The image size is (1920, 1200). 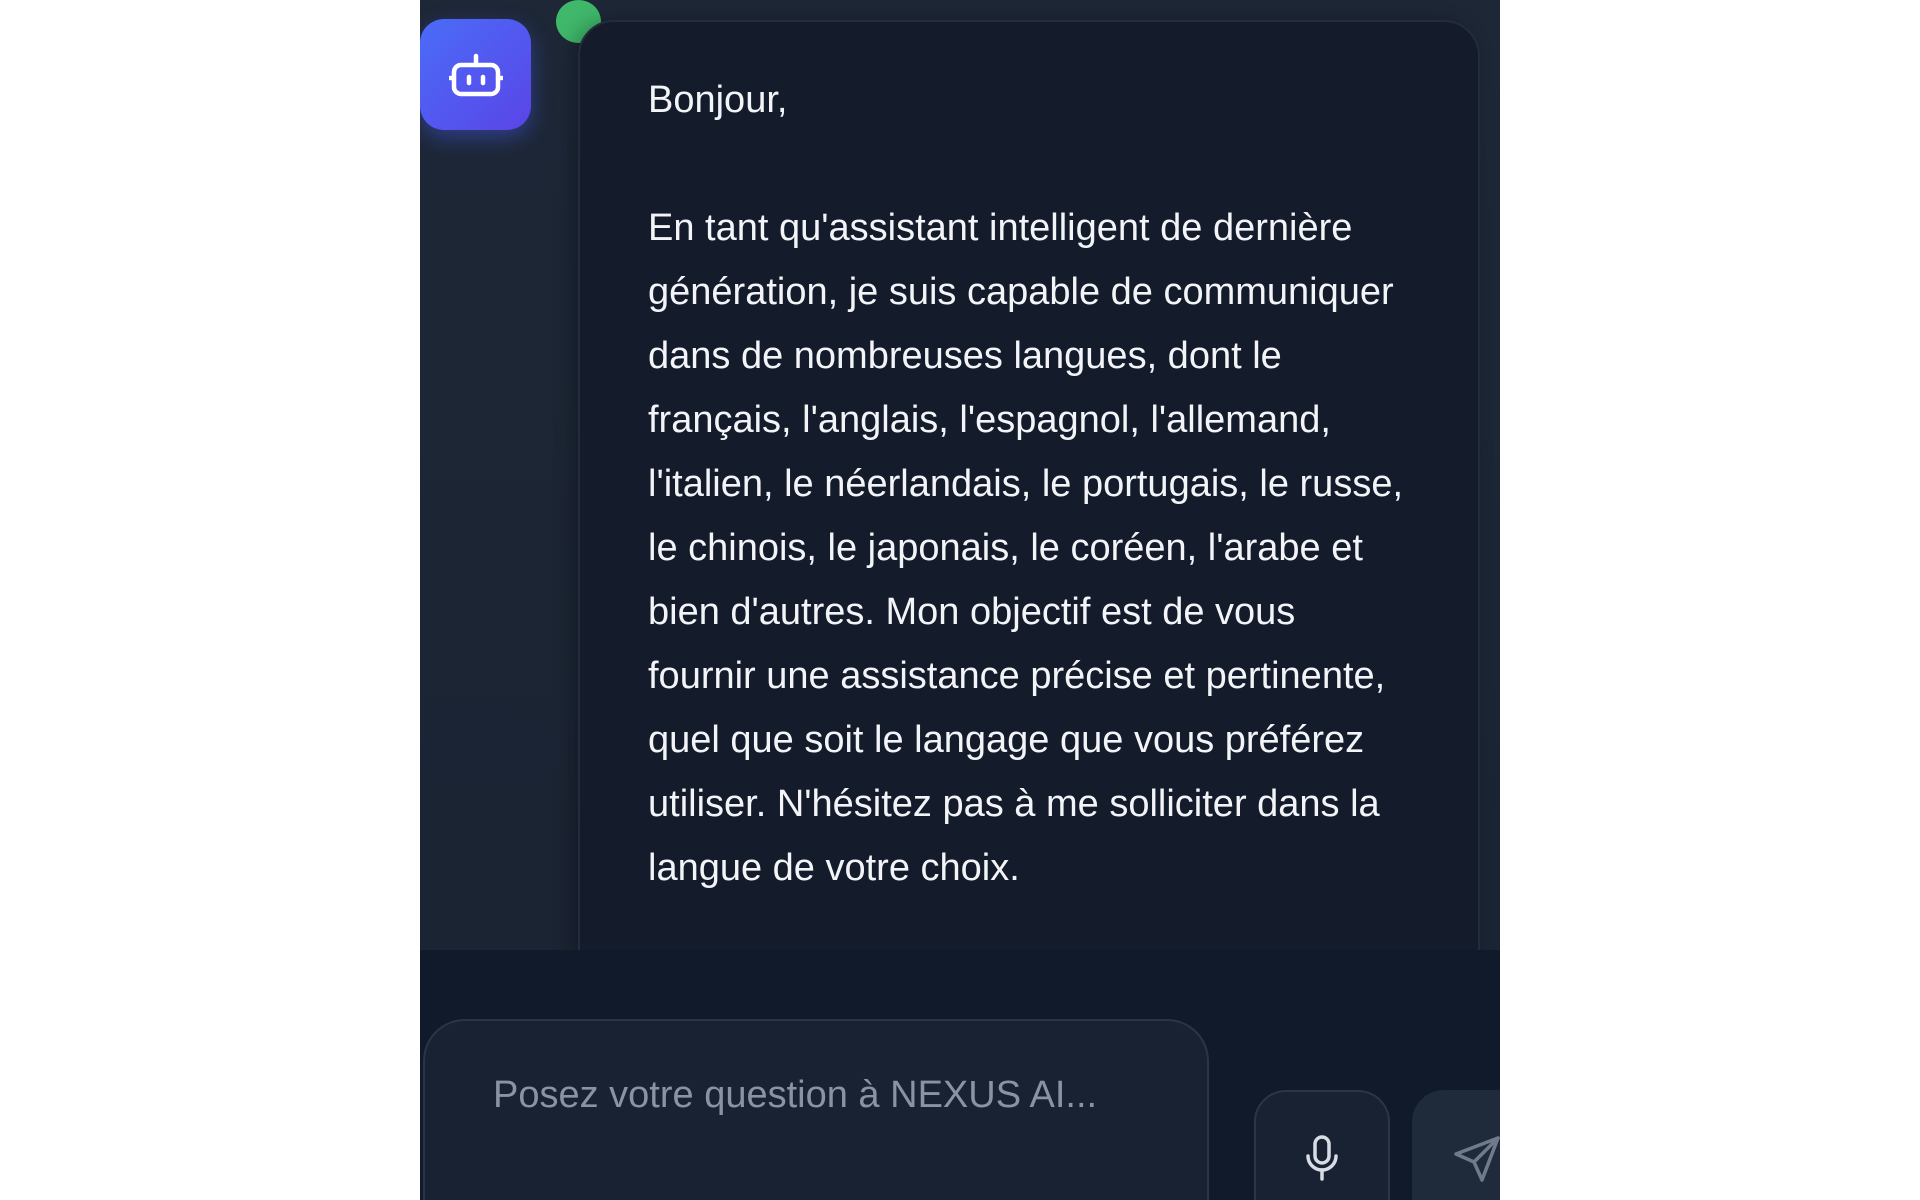 I want to click on voice-input-button, so click(x=1322, y=1145).